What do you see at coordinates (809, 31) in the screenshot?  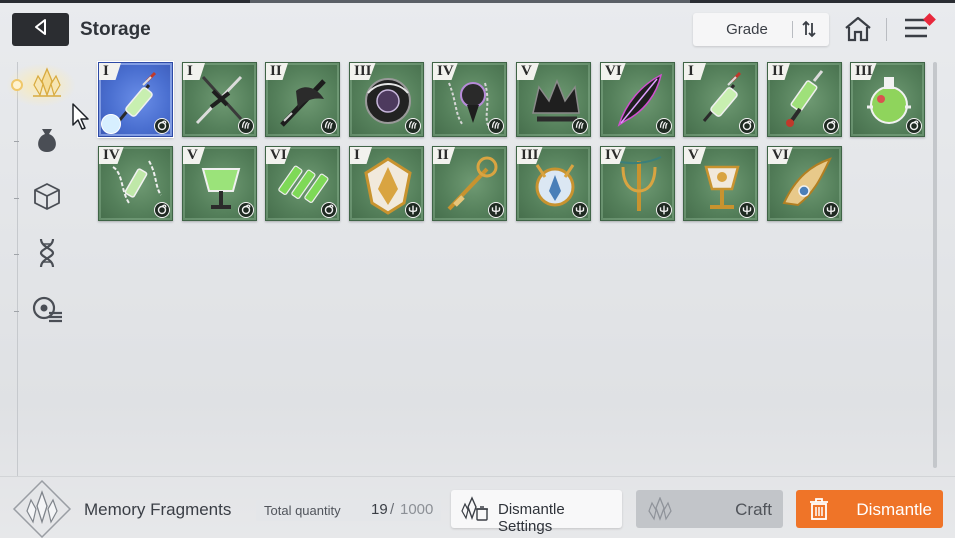 I see `sort-order-icon` at bounding box center [809, 31].